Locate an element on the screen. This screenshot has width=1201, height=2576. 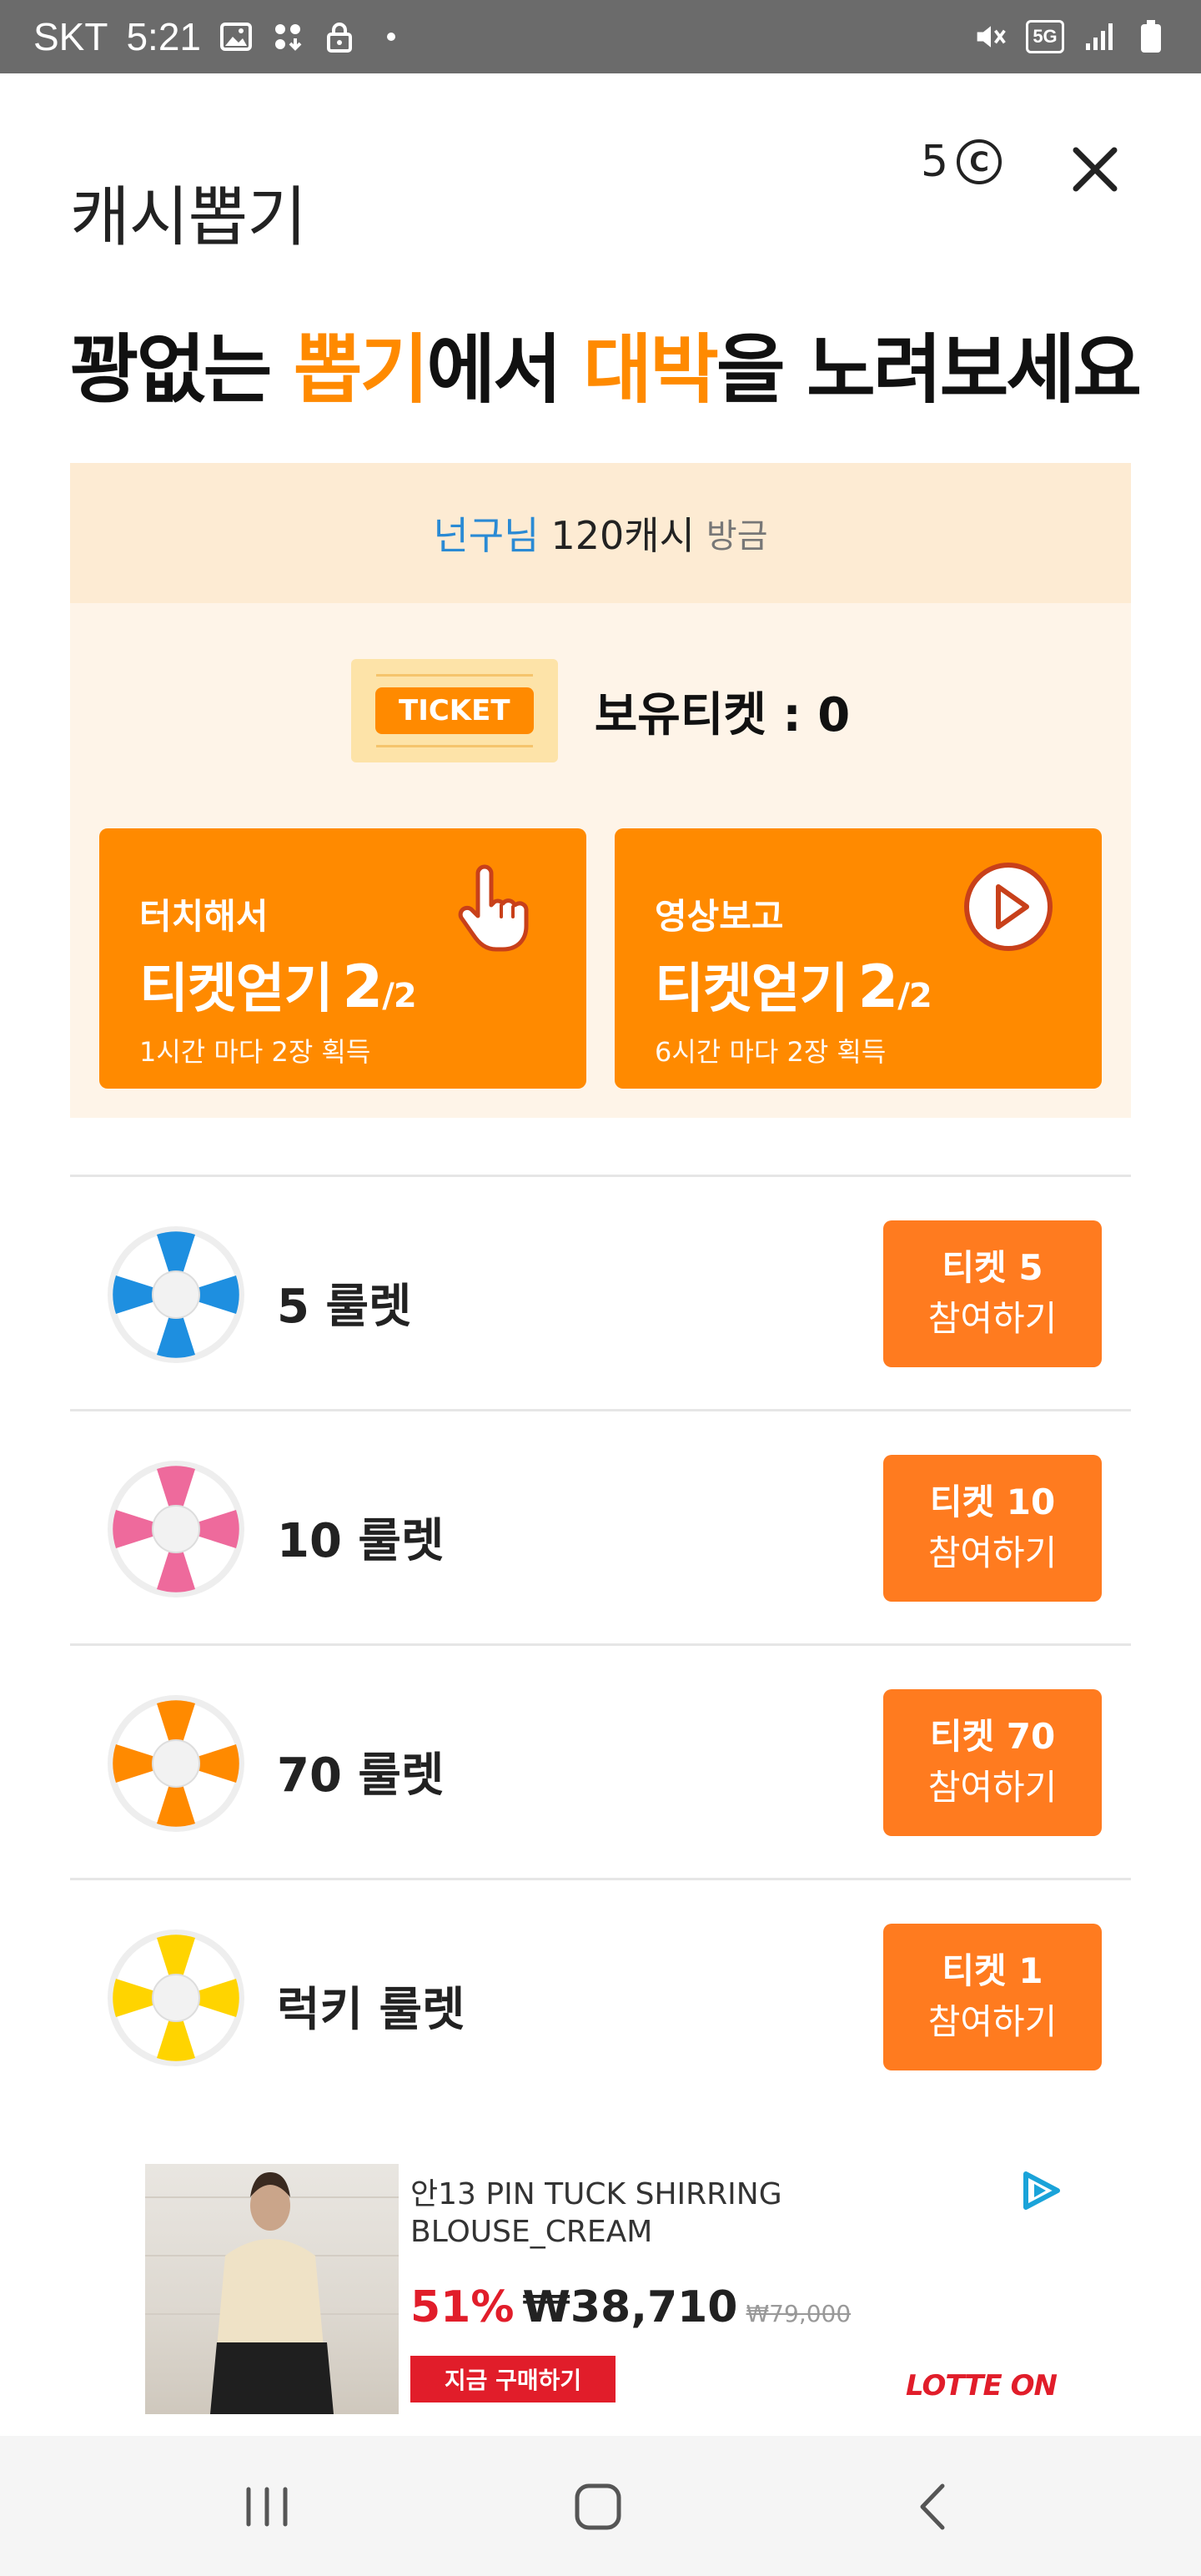
apps-notification-icon is located at coordinates (288, 36).